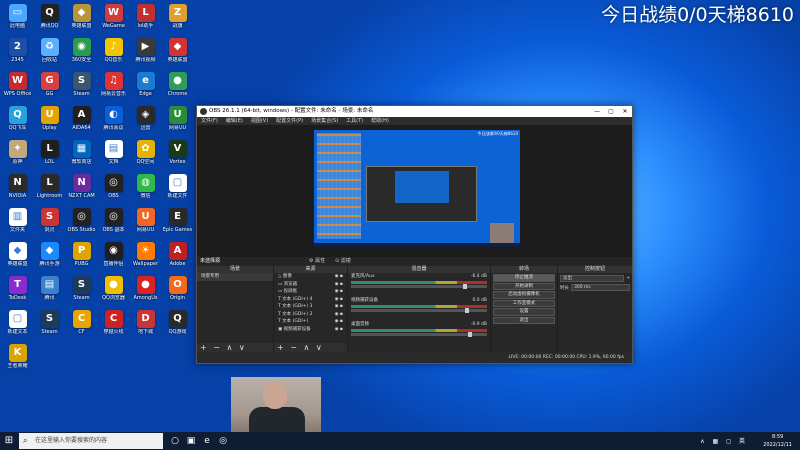 The image size is (800, 450). I want to click on source-item: △ 图像 ◉ ▪, so click(310, 277).